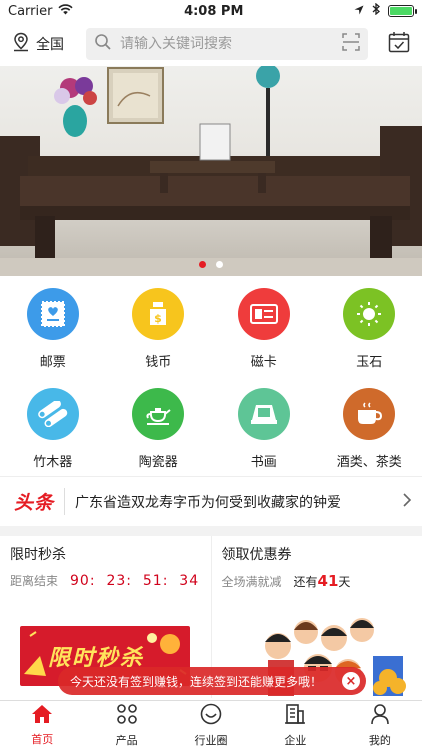 Image resolution: width=422 pixels, height=750 pixels. Describe the element at coordinates (369, 362) in the screenshot. I see `category-label: 玉石` at that location.